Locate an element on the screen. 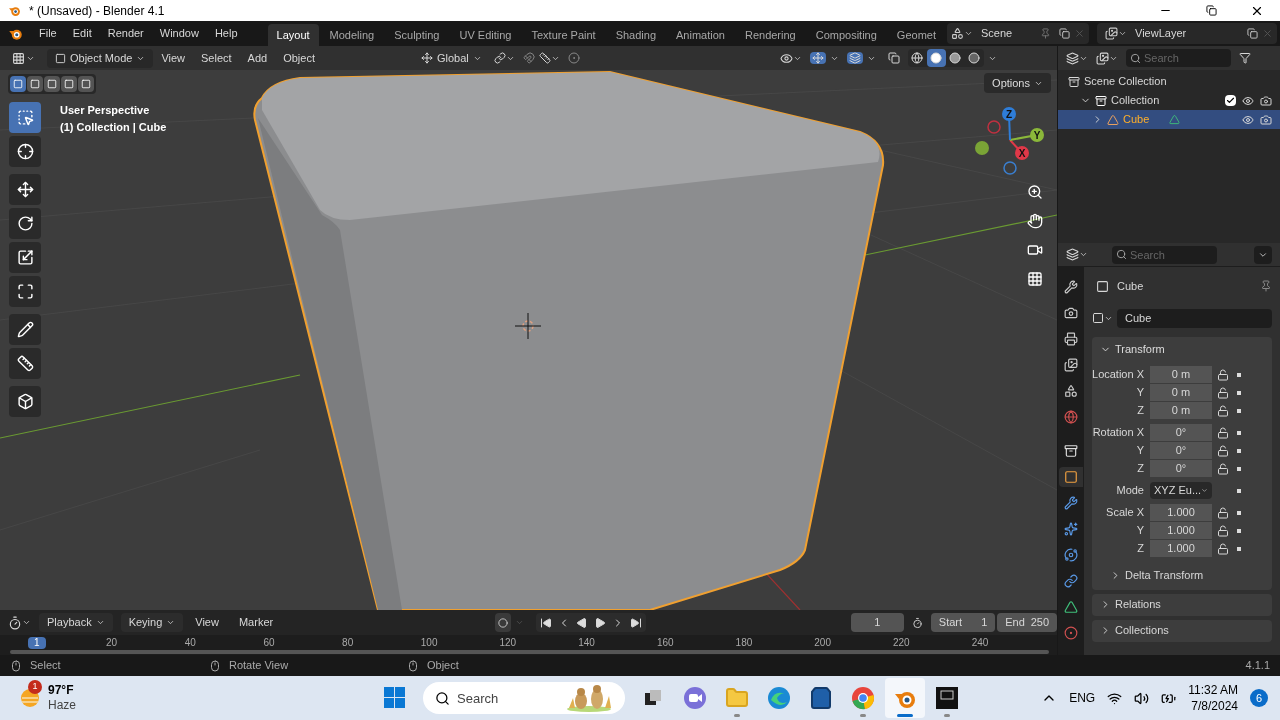  object-info: (1) Collection | Cube is located at coordinates (113, 127).